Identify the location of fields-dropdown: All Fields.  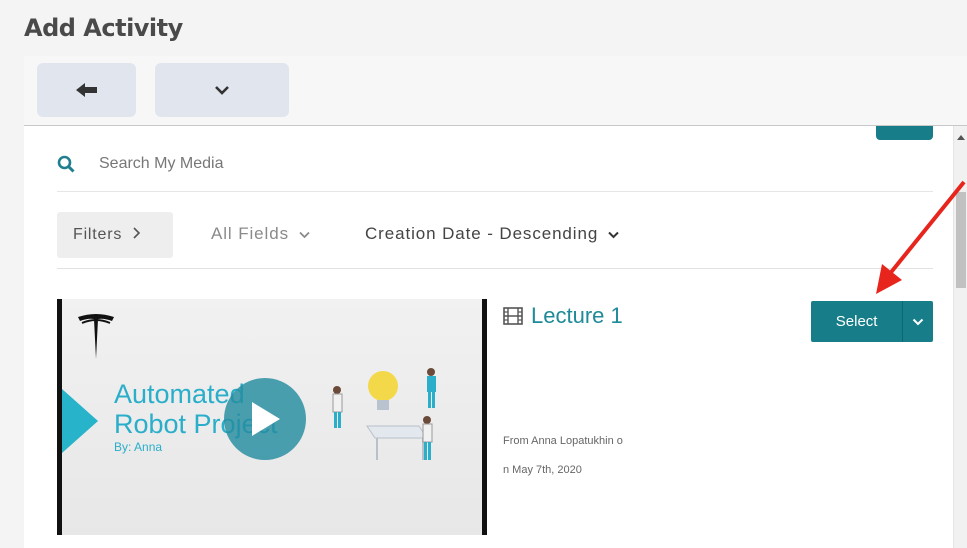
(260, 234).